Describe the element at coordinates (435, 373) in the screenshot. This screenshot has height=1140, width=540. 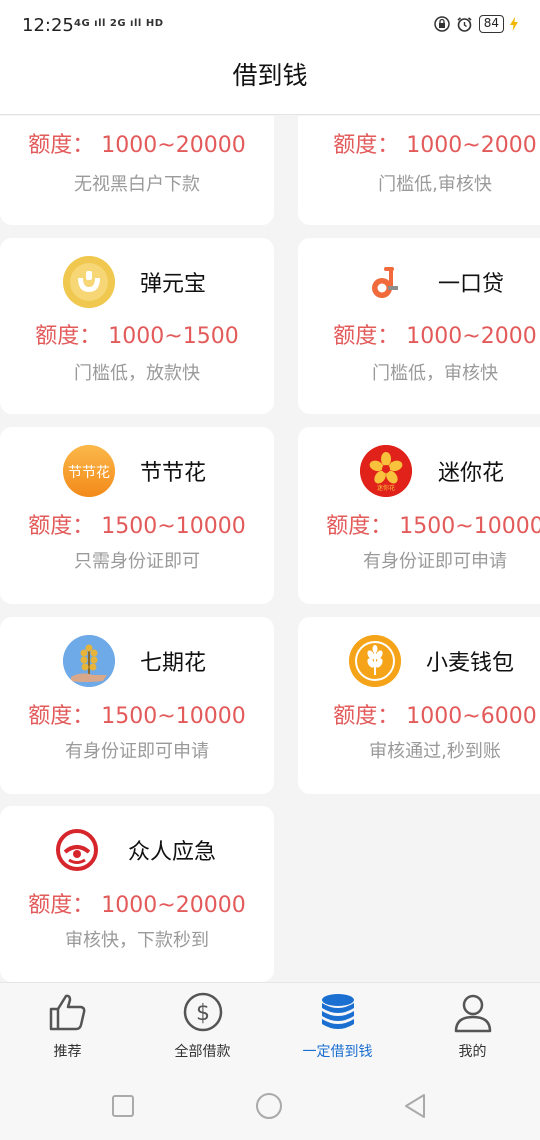
I see `loan-description: 门槛低，审核快` at that location.